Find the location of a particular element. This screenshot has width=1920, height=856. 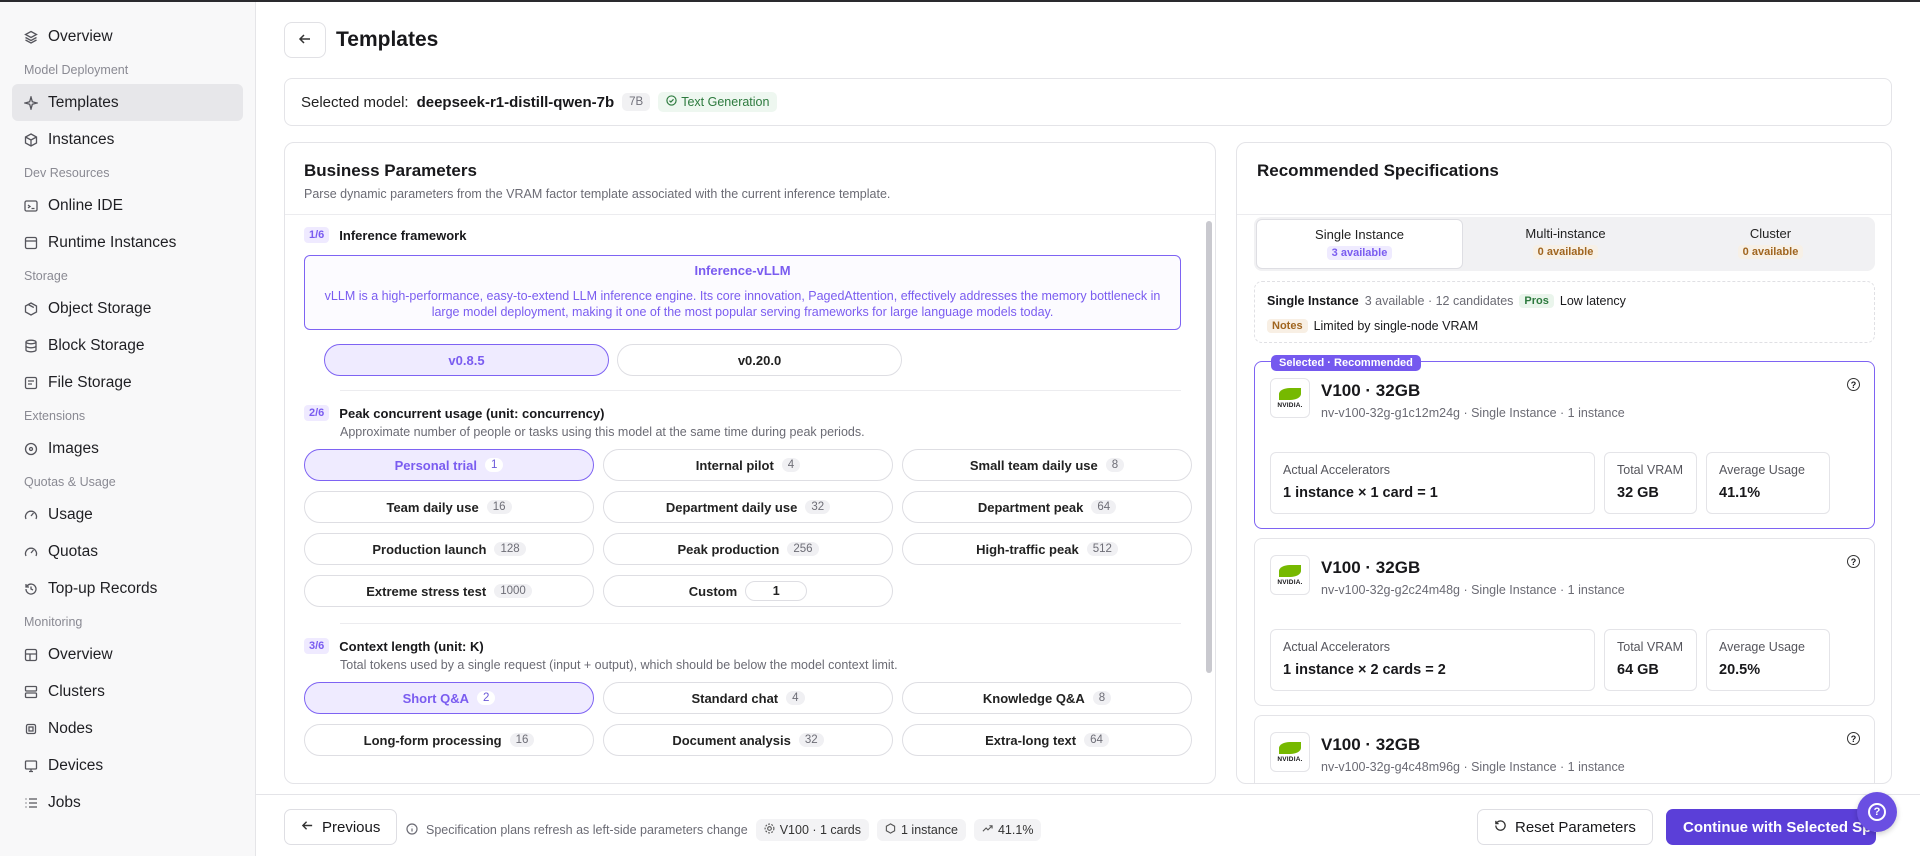

back-button is located at coordinates (305, 40).